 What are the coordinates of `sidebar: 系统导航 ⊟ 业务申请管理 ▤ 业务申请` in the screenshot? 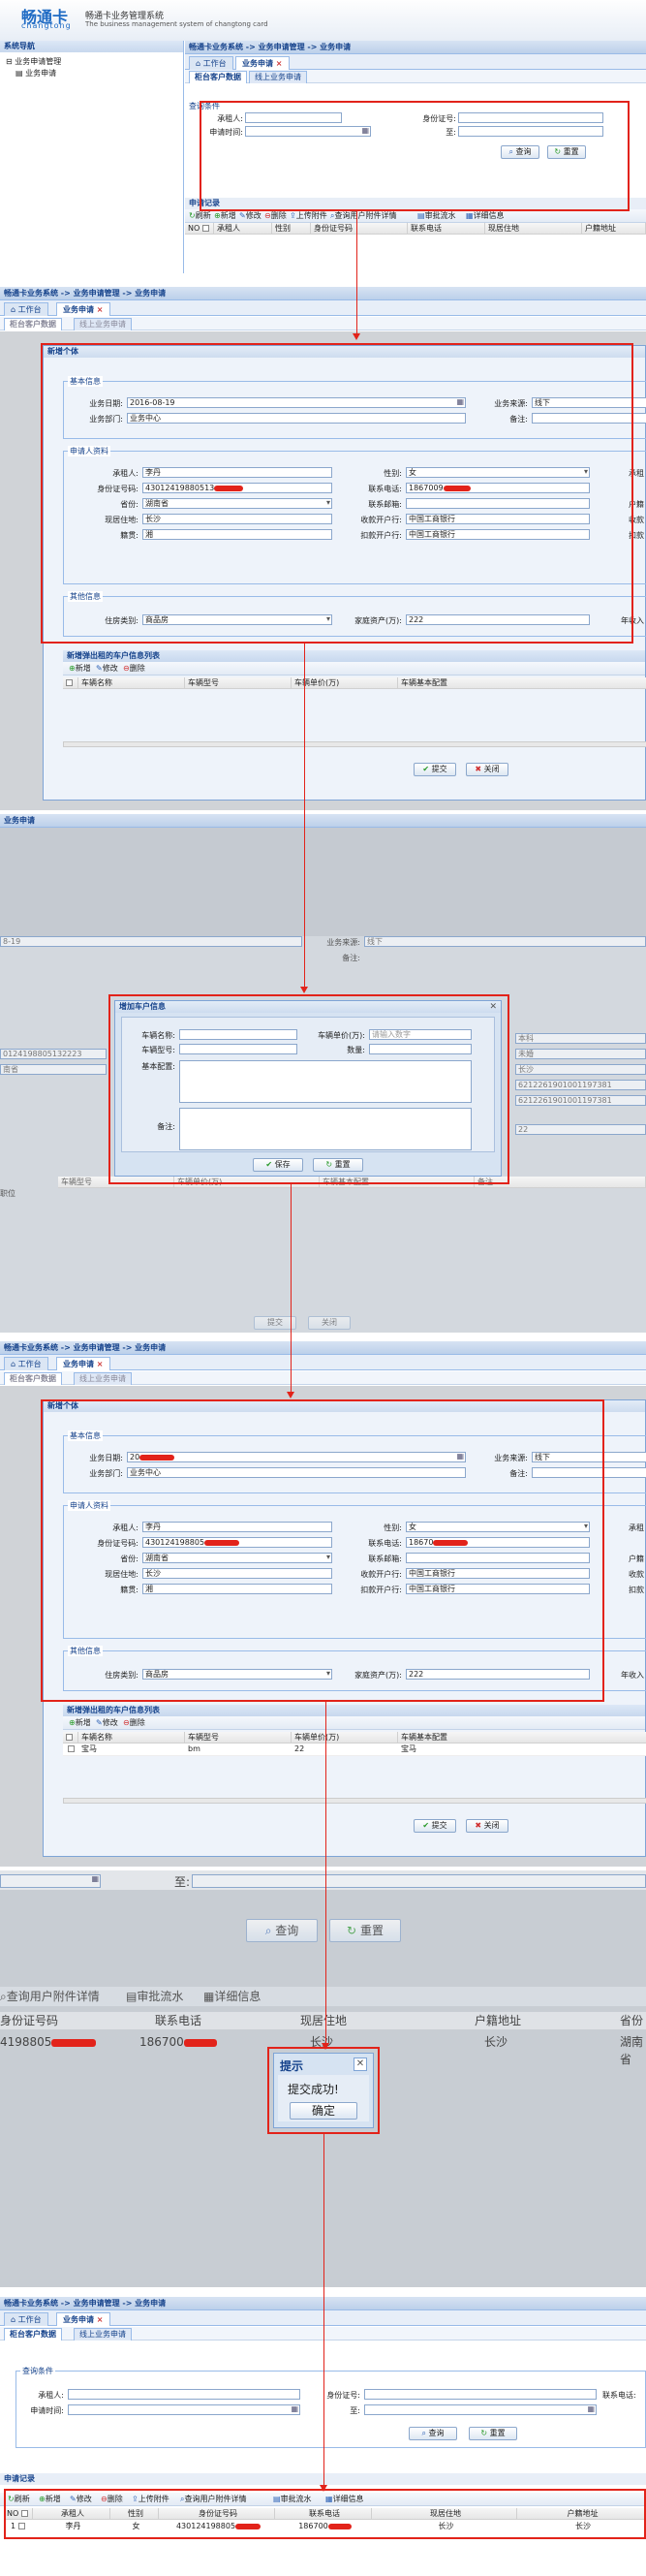 It's located at (92, 157).